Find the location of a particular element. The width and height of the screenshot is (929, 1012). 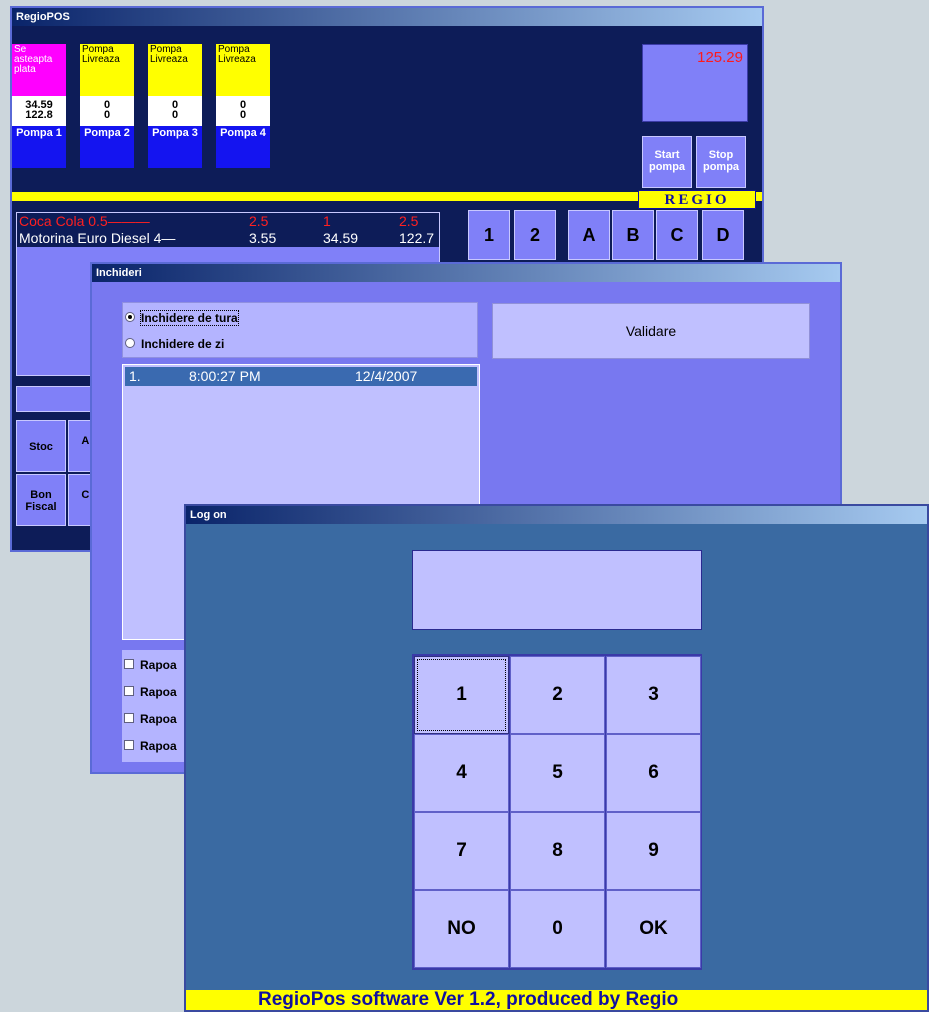

sale-amount: 122.7 is located at coordinates (417, 238).